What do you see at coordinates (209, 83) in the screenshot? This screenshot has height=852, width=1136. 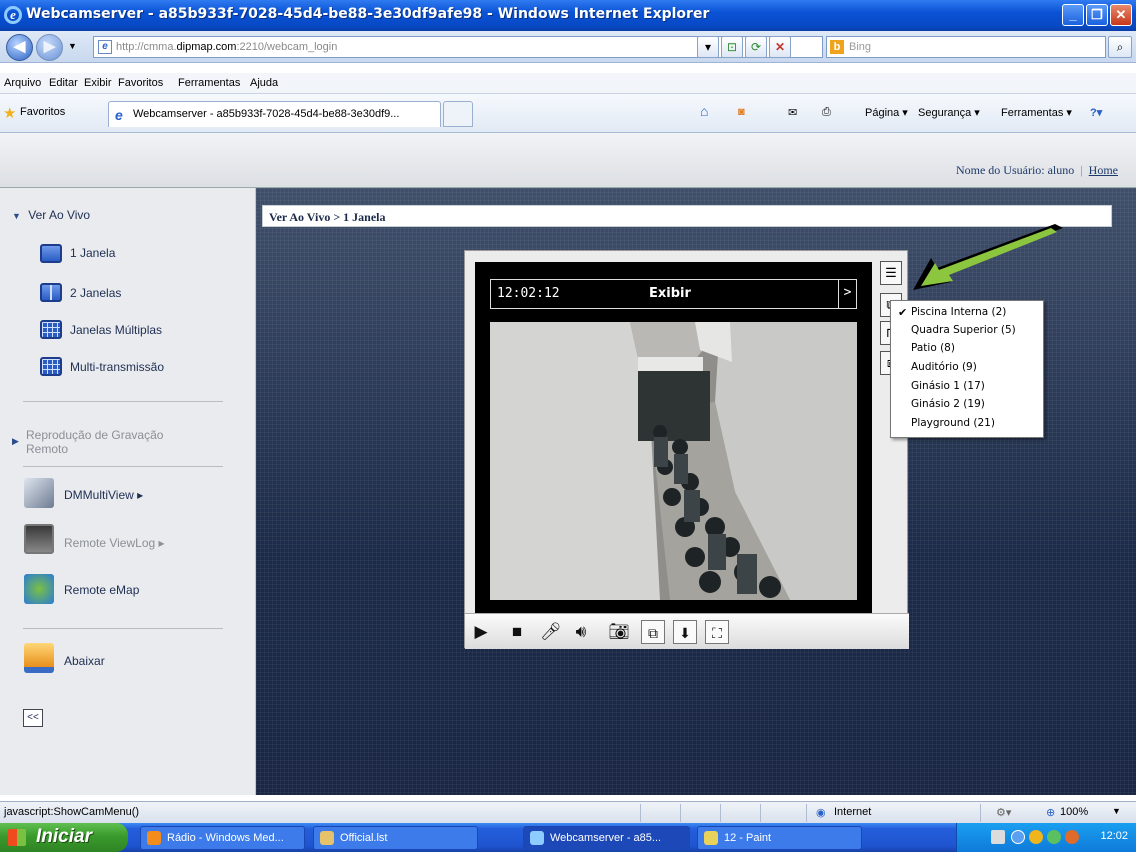 I see `menu-ferramentas: Ferramentas` at bounding box center [209, 83].